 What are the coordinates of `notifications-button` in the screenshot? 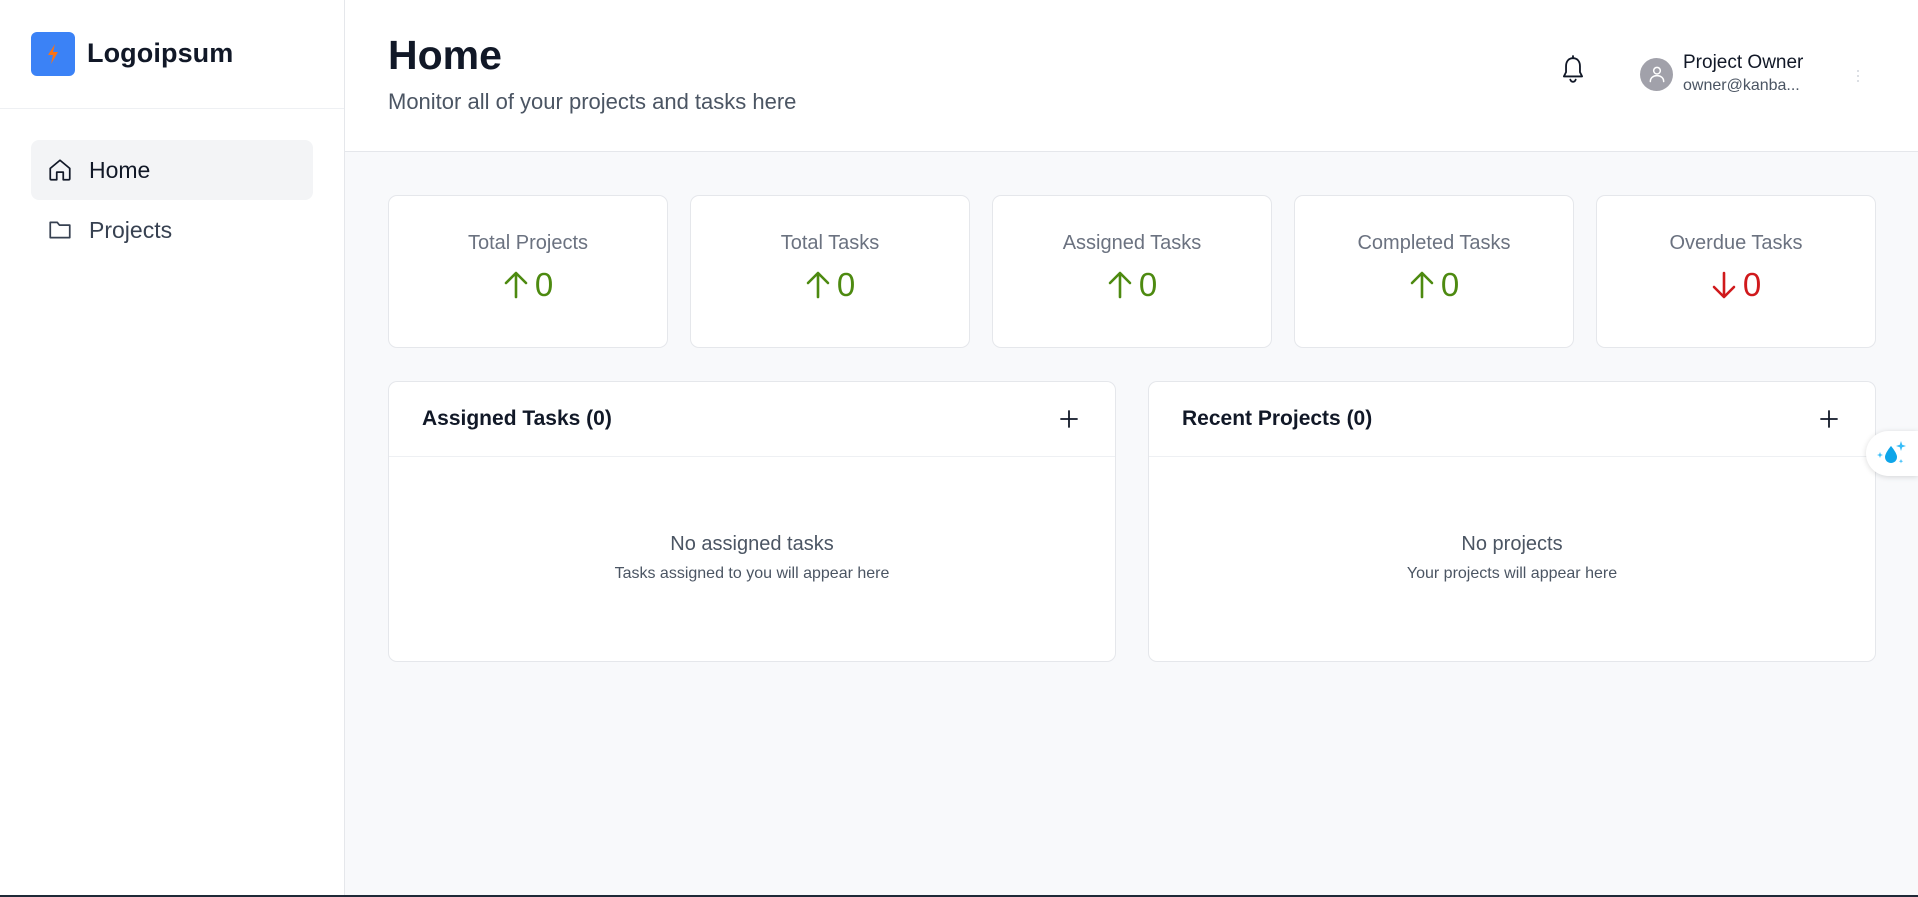 It's located at (1573, 72).